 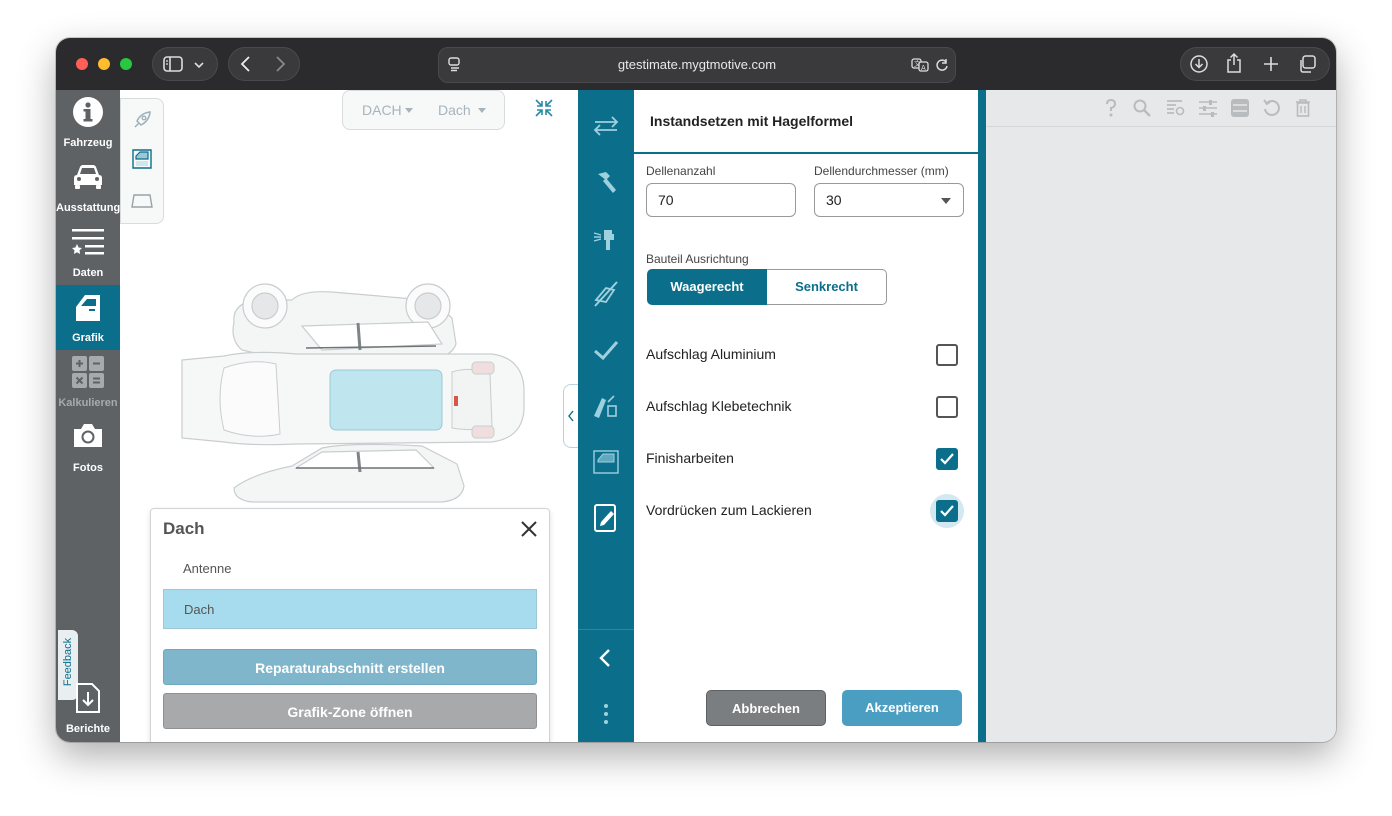 I want to click on orientation-vertical-button: Senkrecht, so click(x=827, y=287).